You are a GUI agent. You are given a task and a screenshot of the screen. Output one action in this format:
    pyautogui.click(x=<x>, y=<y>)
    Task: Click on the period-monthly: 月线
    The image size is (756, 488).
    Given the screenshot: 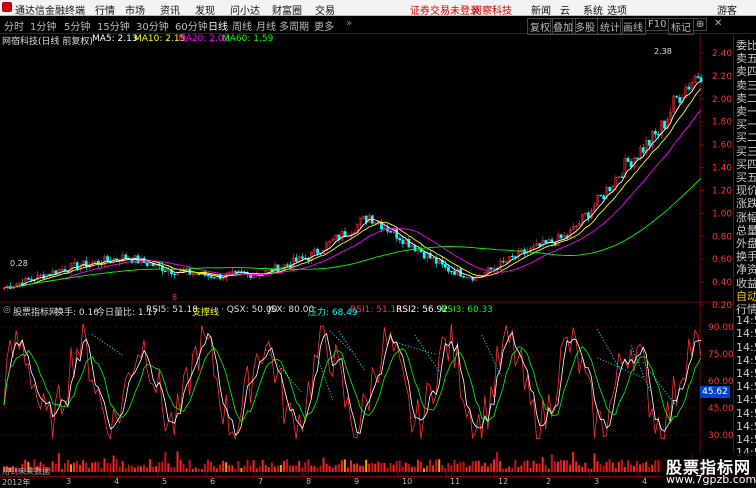 What is the action you would take?
    pyautogui.click(x=266, y=25)
    